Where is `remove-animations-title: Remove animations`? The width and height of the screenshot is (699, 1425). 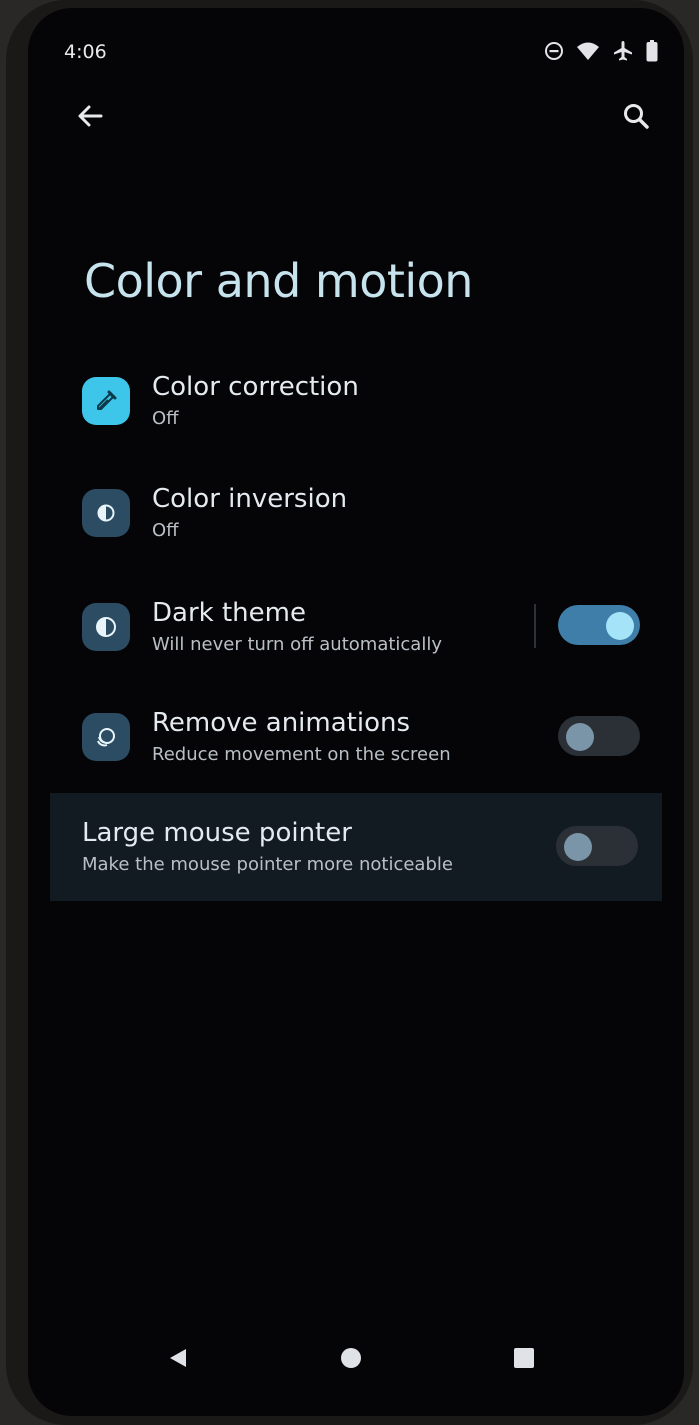 remove-animations-title: Remove animations is located at coordinates (281, 723).